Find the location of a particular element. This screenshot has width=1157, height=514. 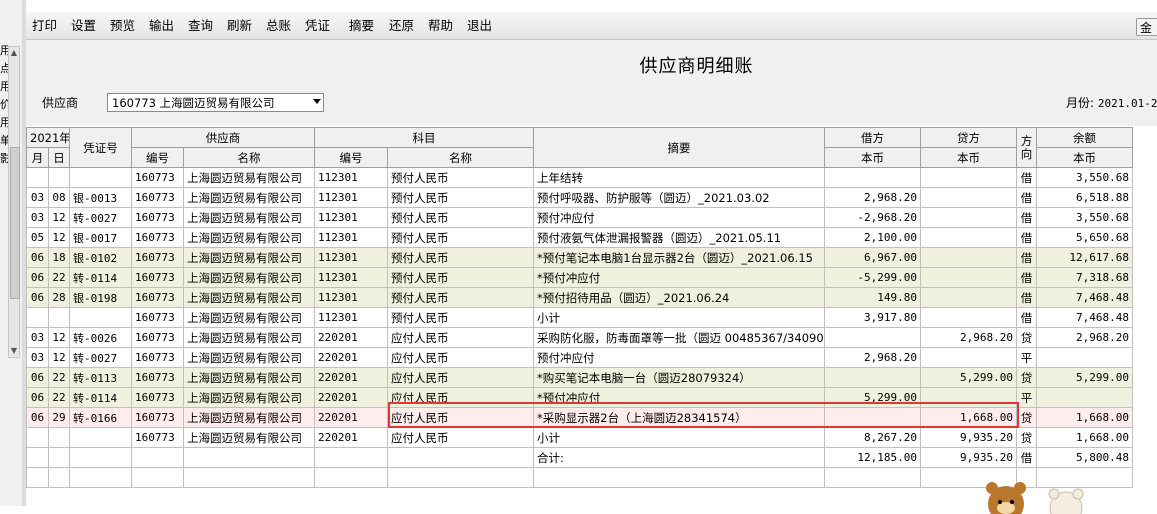

scroll-down-arrow-icon: ▼ is located at coordinates (14, 351).